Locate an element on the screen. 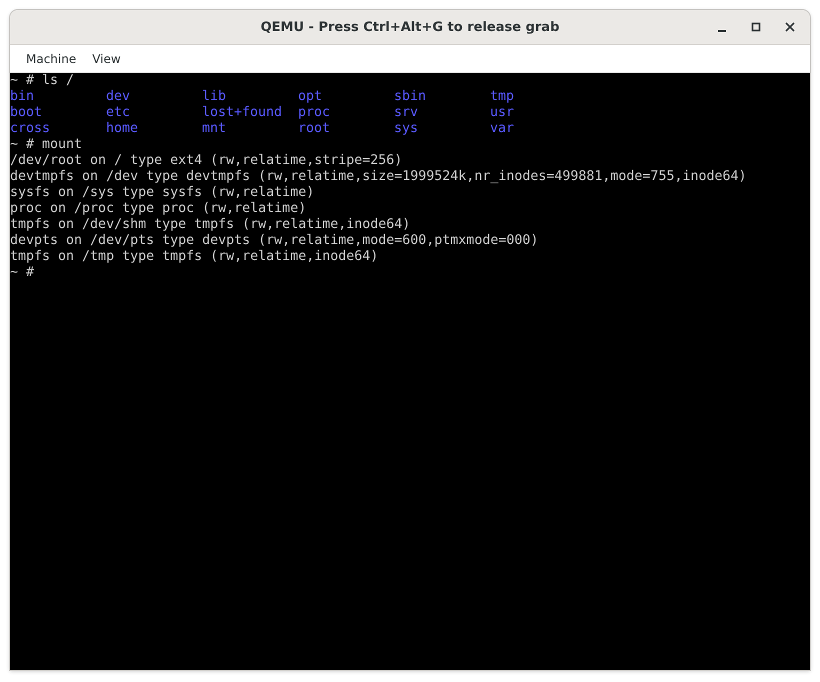 This screenshot has height=682, width=820. terminal-line: tmpfs on /tmp type tmpfs (rw,relatime,inode64) is located at coordinates (194, 257).